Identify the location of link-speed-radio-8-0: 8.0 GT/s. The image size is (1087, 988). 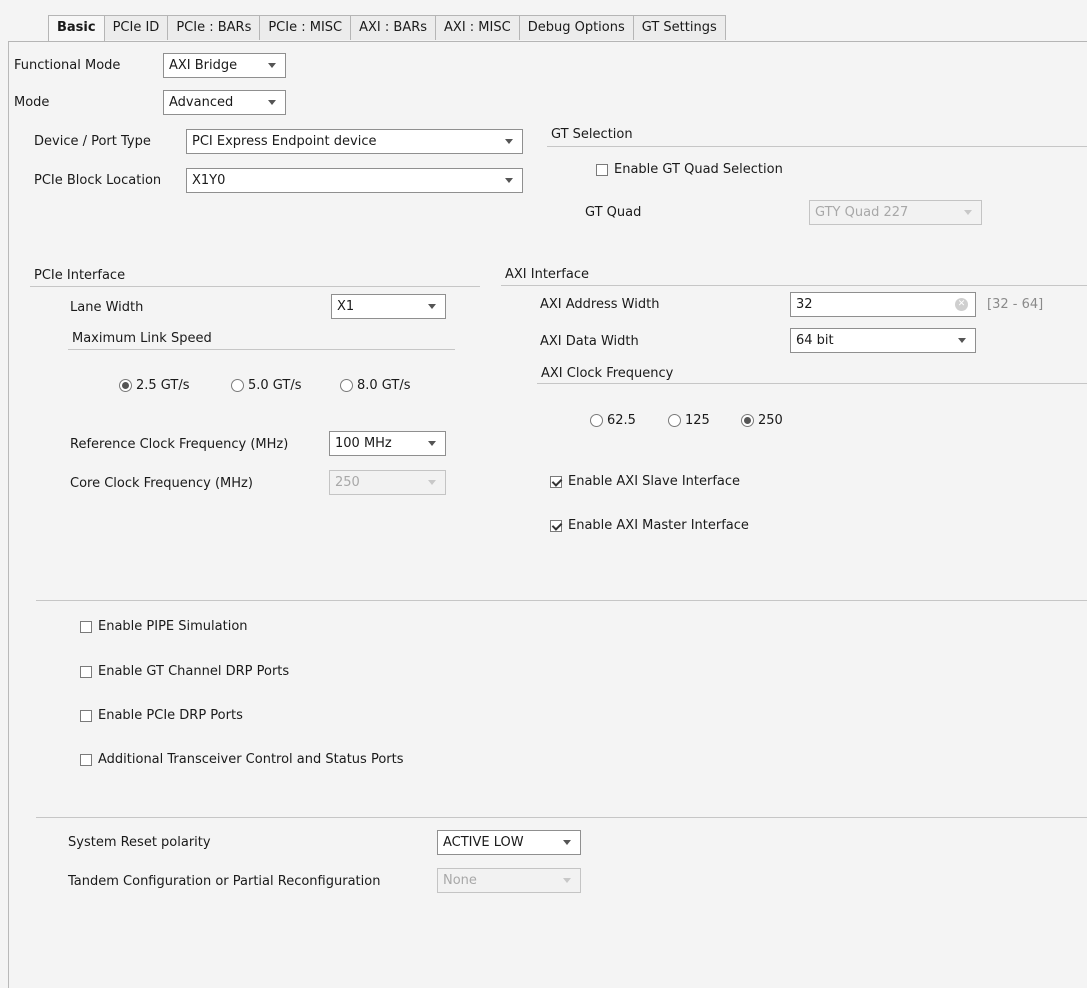
(375, 385).